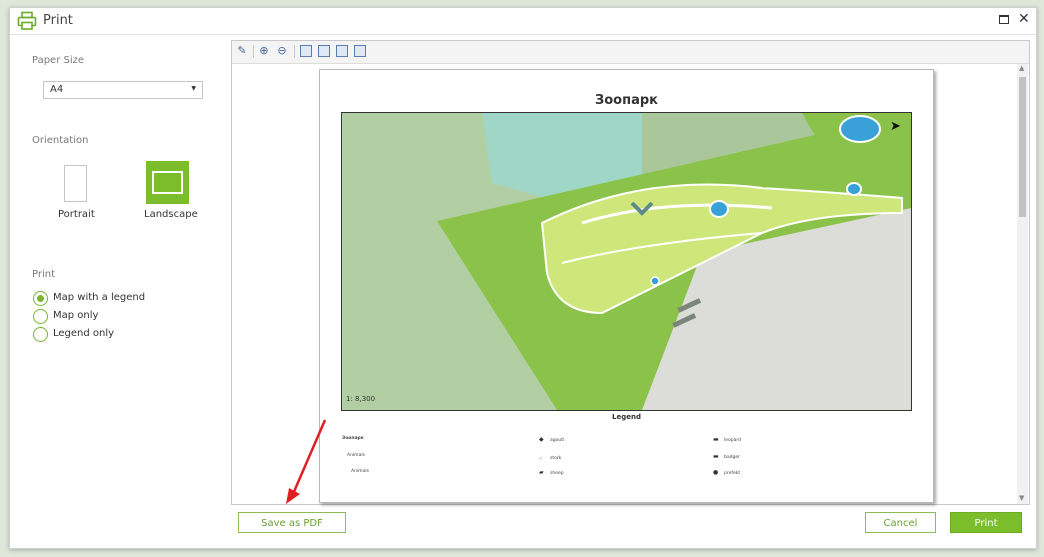 This screenshot has width=1044, height=557. Describe the element at coordinates (342, 51) in the screenshot. I see `one-page-icon` at that location.